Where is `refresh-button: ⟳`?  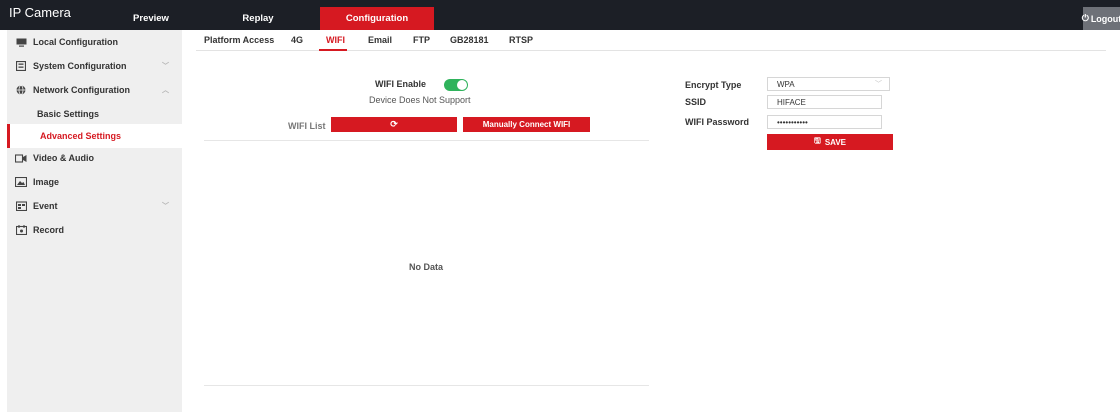 refresh-button: ⟳ is located at coordinates (394, 124).